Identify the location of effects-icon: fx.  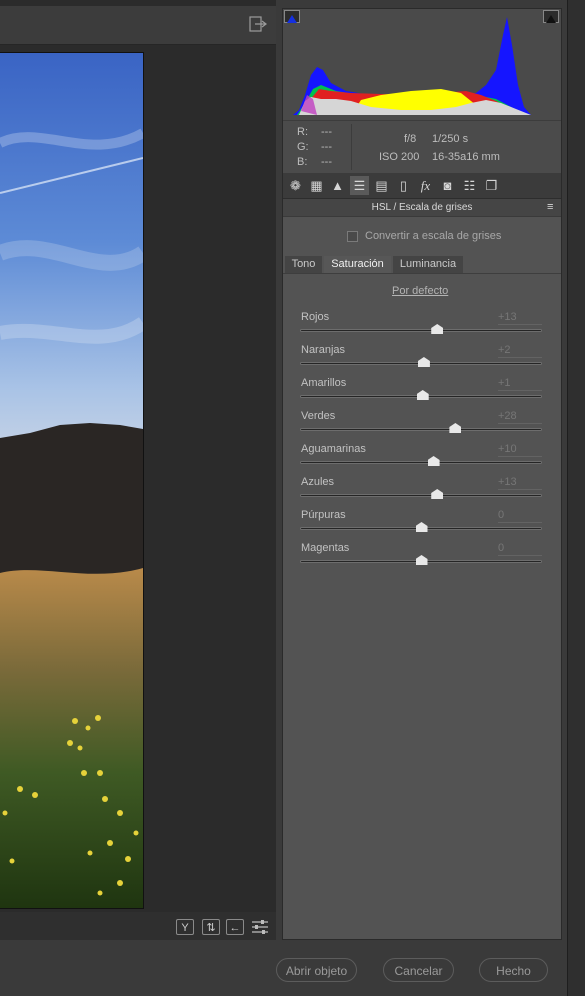
(425, 185).